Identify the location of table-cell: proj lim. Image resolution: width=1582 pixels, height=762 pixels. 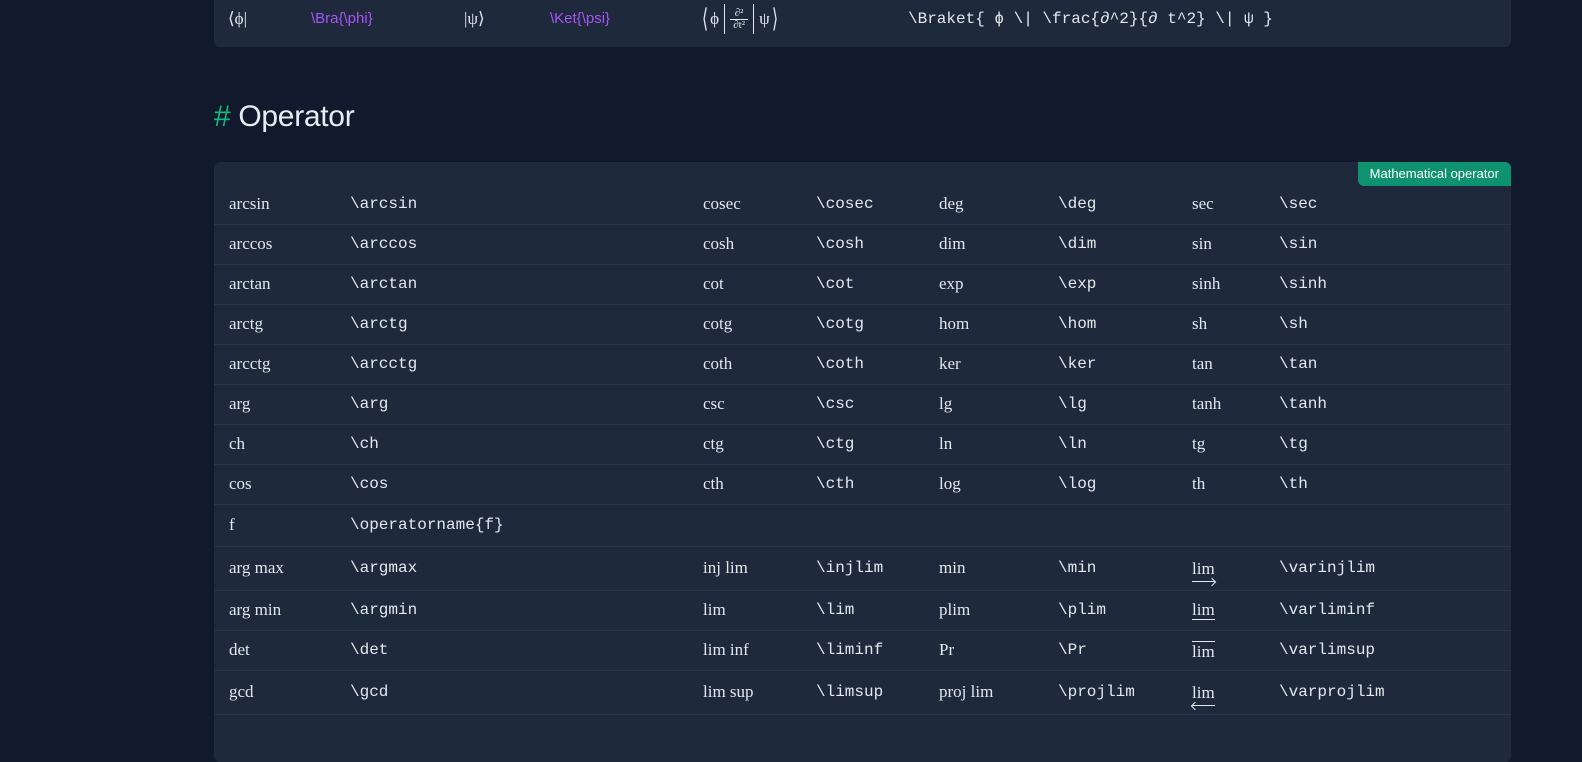
(966, 692).